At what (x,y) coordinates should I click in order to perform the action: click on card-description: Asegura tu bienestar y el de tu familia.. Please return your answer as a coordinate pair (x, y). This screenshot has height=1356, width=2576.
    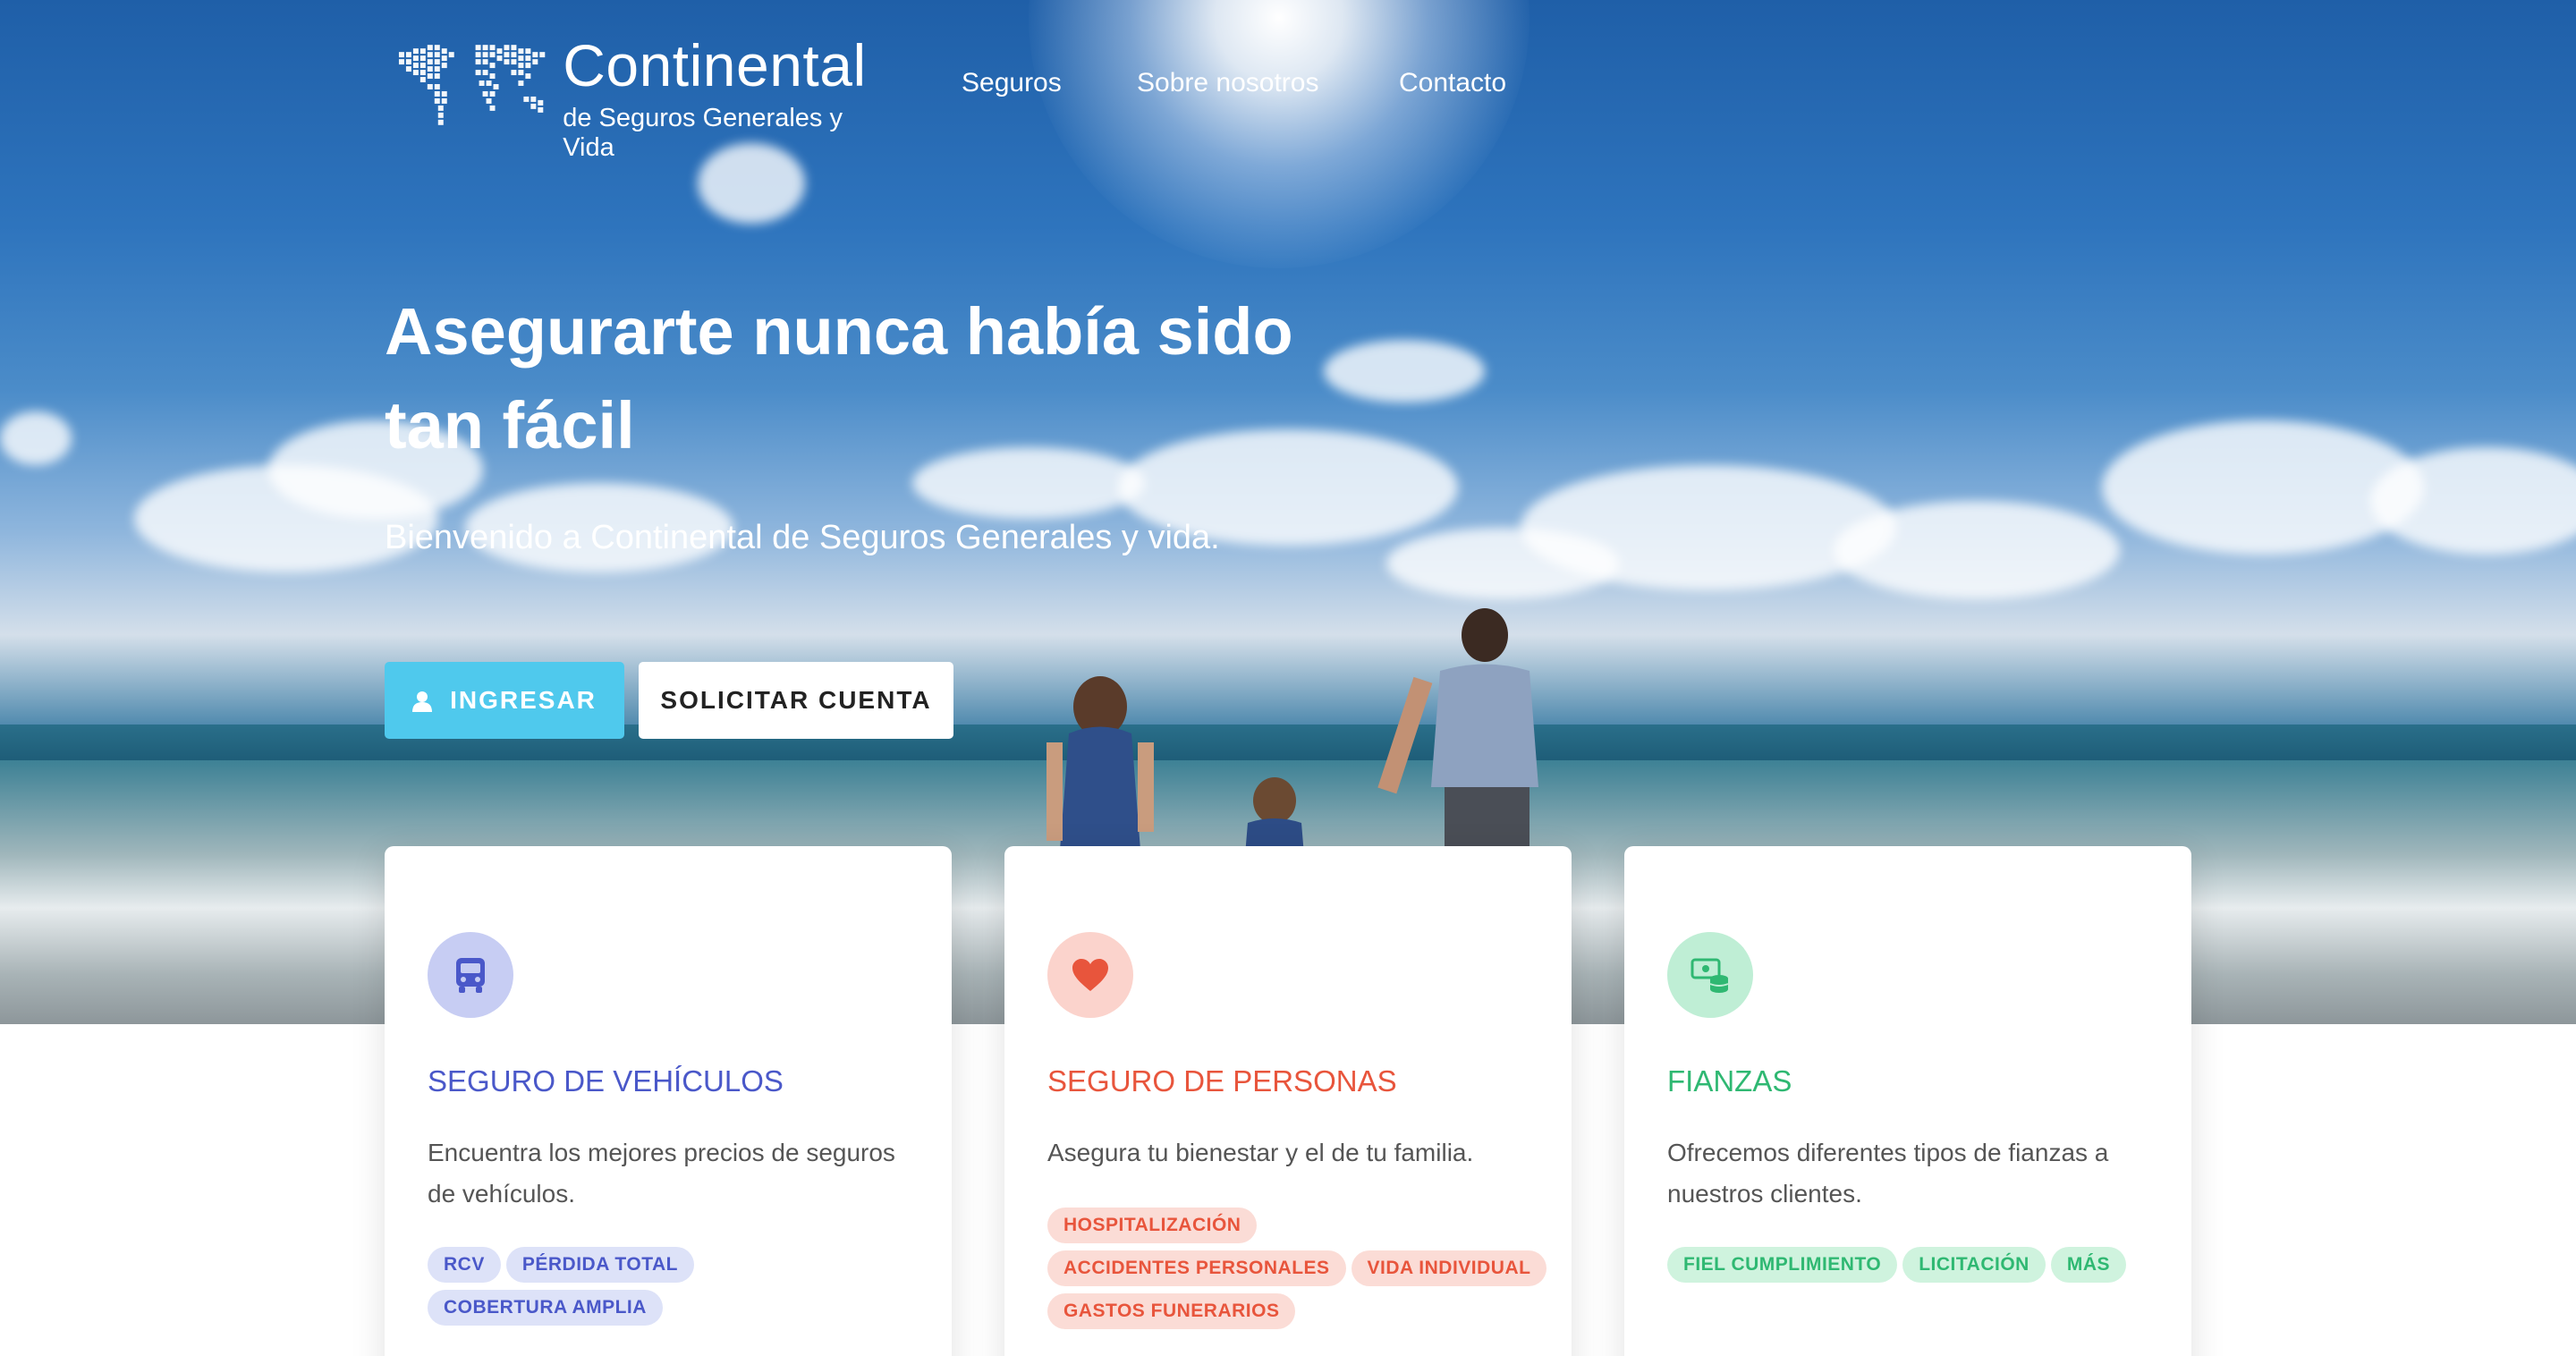
    Looking at the image, I should click on (1260, 1152).